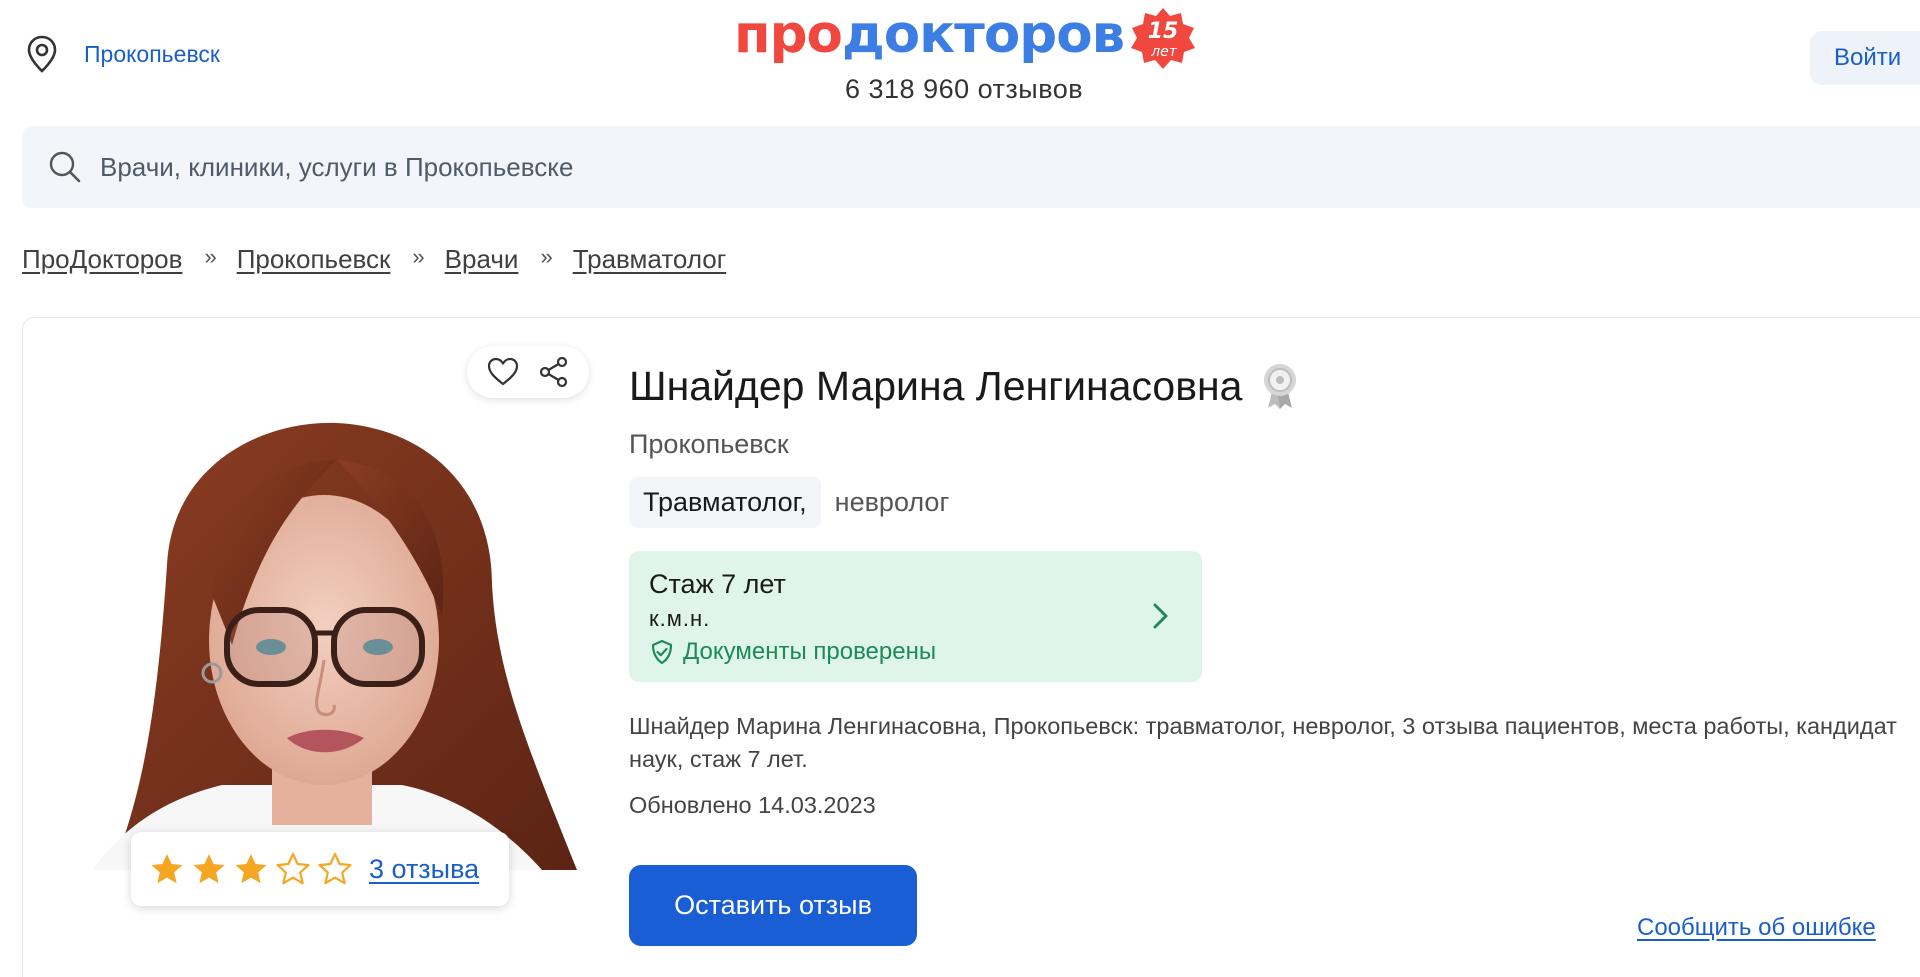 Image resolution: width=1920 pixels, height=977 pixels. What do you see at coordinates (152, 54) in the screenshot?
I see `city-link: Прокопьевск` at bounding box center [152, 54].